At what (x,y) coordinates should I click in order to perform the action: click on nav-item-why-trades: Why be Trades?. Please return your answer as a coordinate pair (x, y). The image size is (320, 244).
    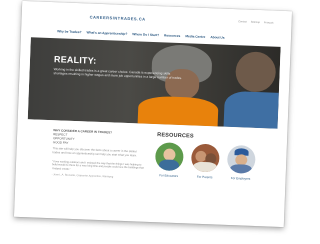
    Looking at the image, I should click on (69, 31).